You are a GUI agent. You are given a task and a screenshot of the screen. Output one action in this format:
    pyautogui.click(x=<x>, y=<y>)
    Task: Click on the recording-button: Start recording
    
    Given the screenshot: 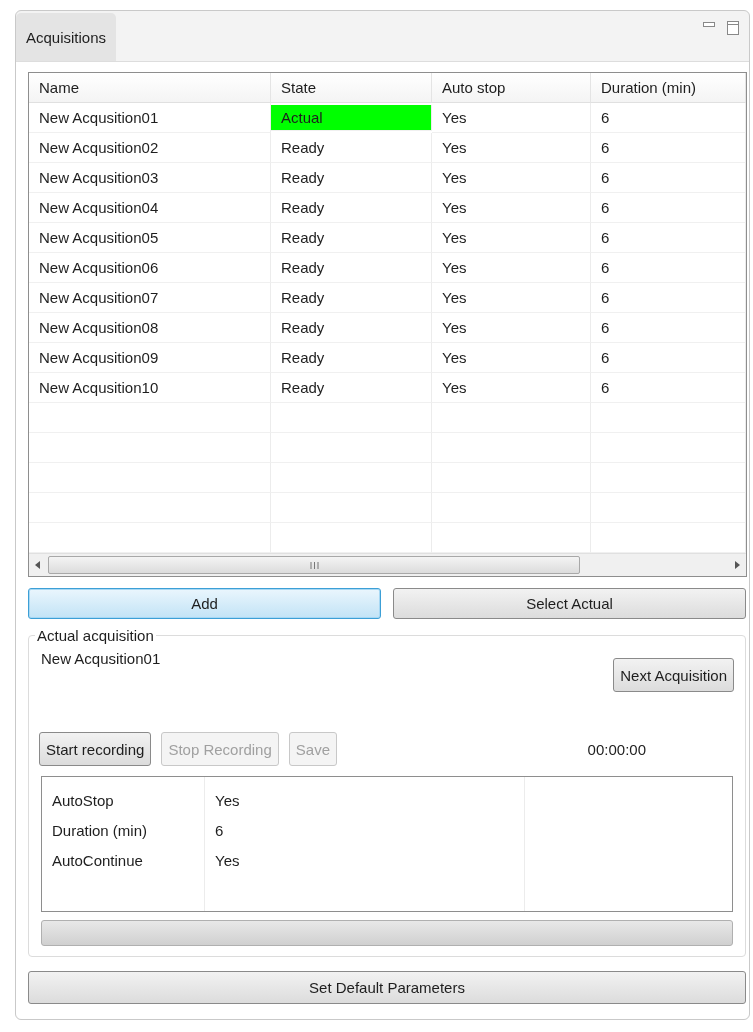 What is the action you would take?
    pyautogui.click(x=95, y=749)
    